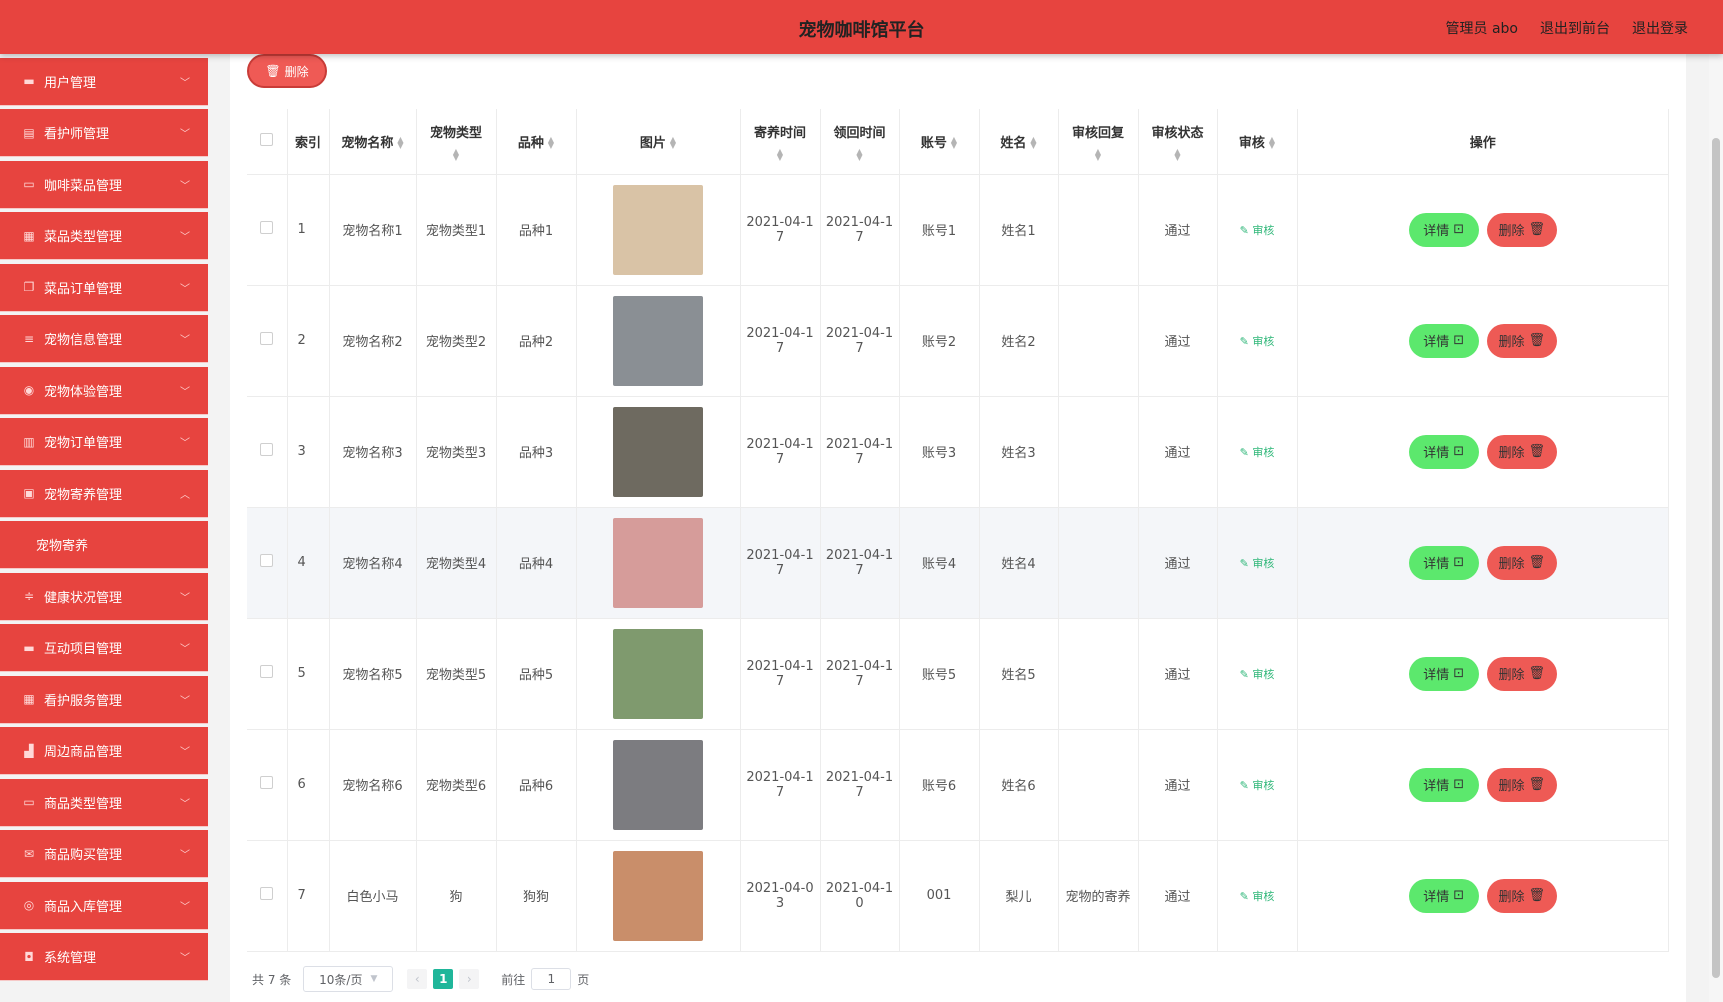 The image size is (1723, 1002). I want to click on page-1-button: 1, so click(443, 979).